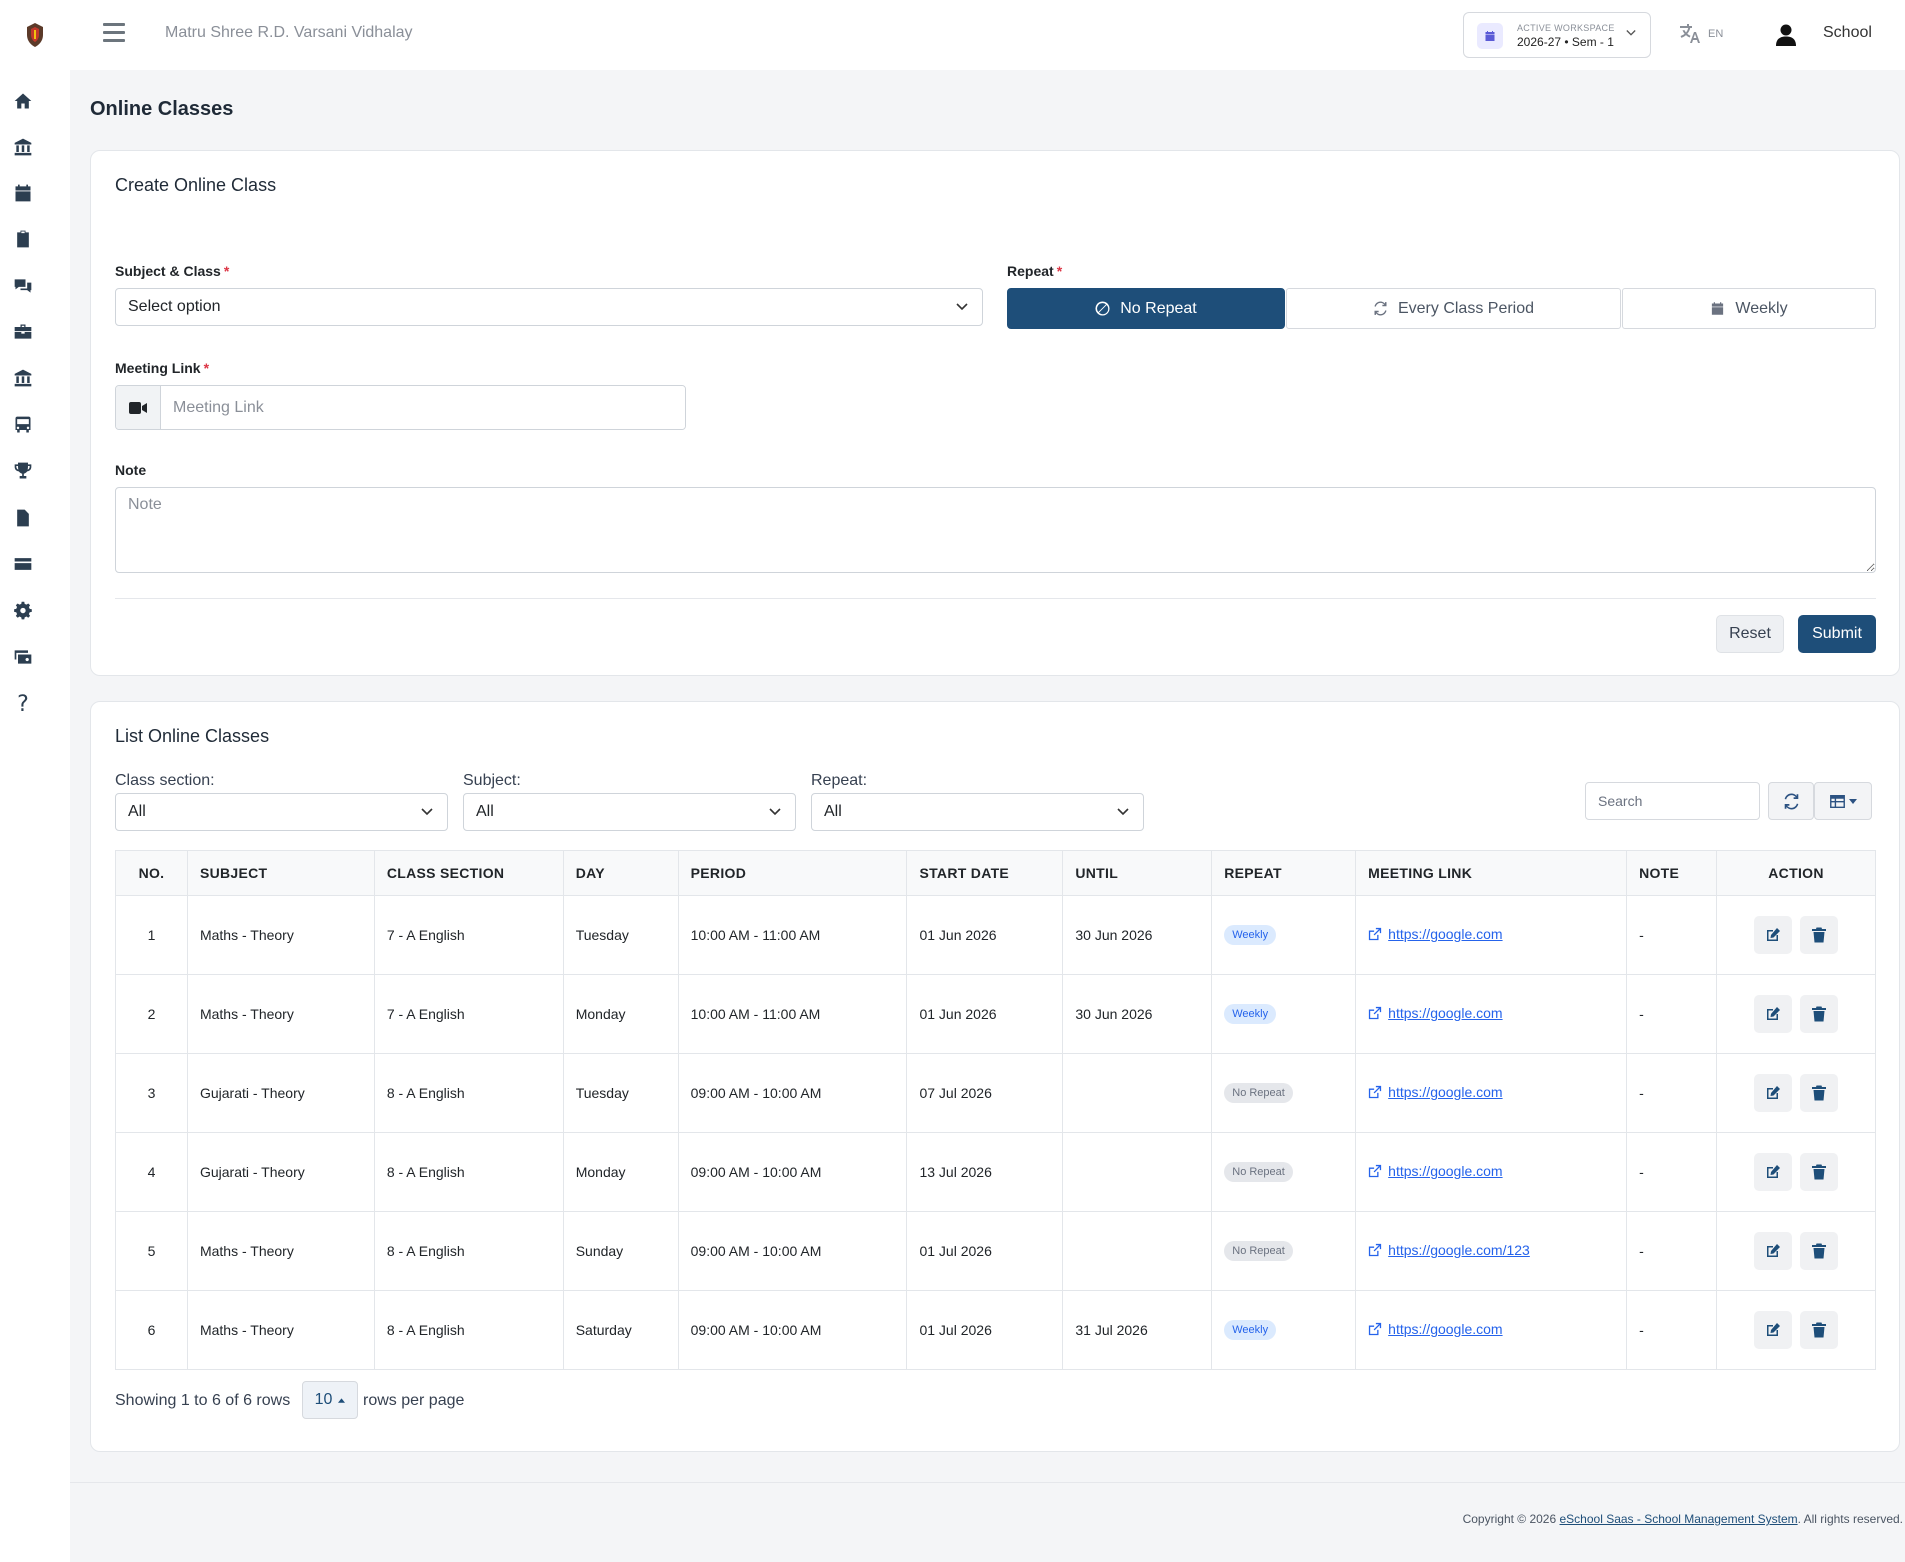 This screenshot has height=1562, width=1905. Describe the element at coordinates (1491, 873) in the screenshot. I see `column-header: MEETING LINK` at that location.